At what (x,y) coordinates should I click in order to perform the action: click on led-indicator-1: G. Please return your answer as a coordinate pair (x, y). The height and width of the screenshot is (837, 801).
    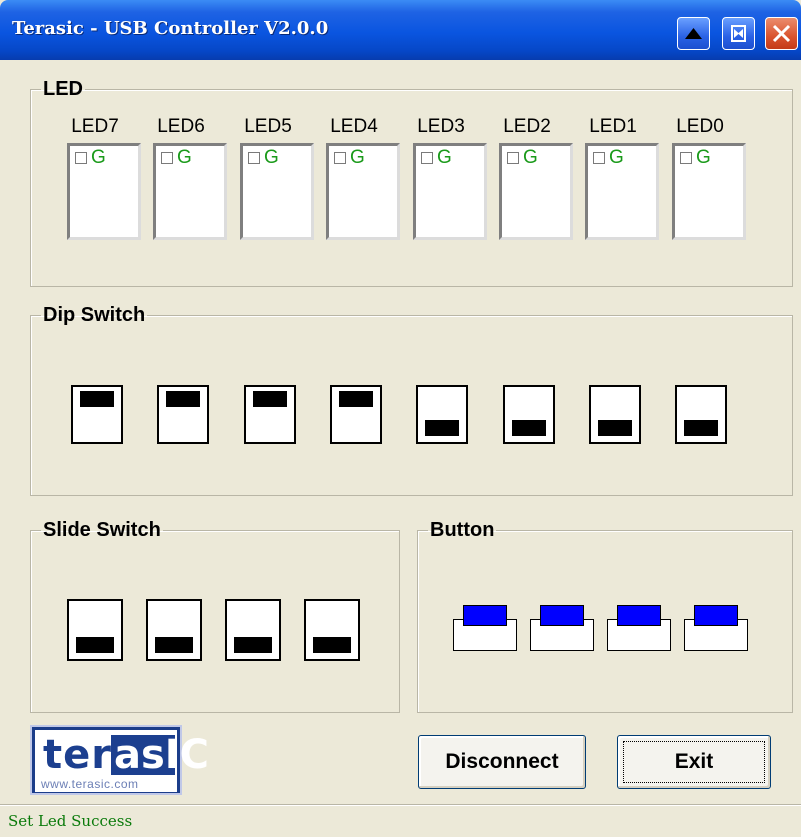
    Looking at the image, I should click on (190, 191).